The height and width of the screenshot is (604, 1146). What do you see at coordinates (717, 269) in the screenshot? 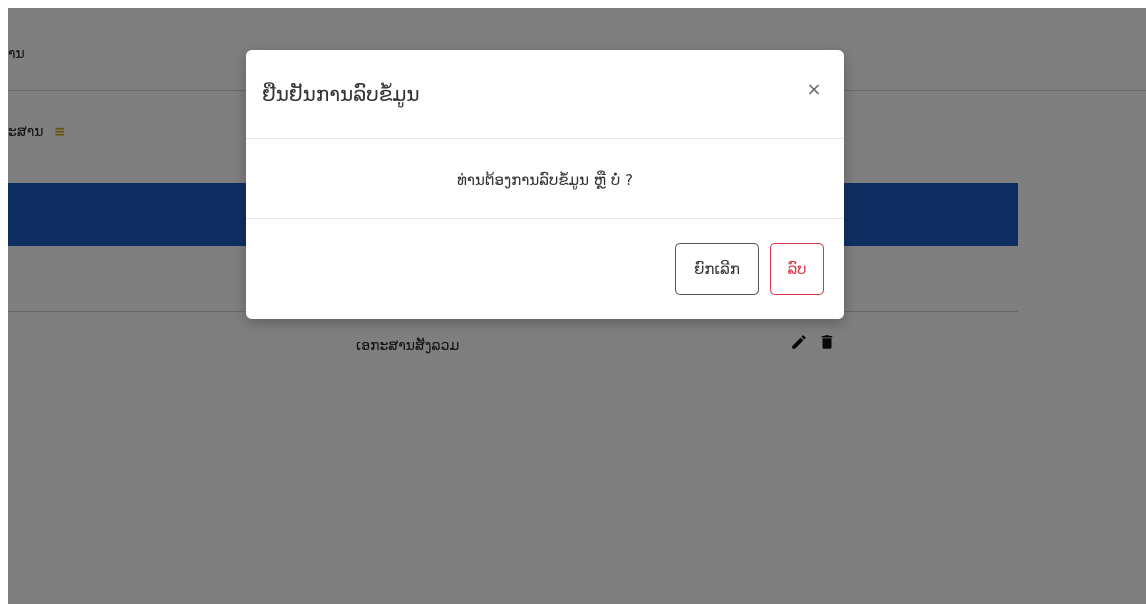
I see `cancel-button: ຍົກເລີກ` at bounding box center [717, 269].